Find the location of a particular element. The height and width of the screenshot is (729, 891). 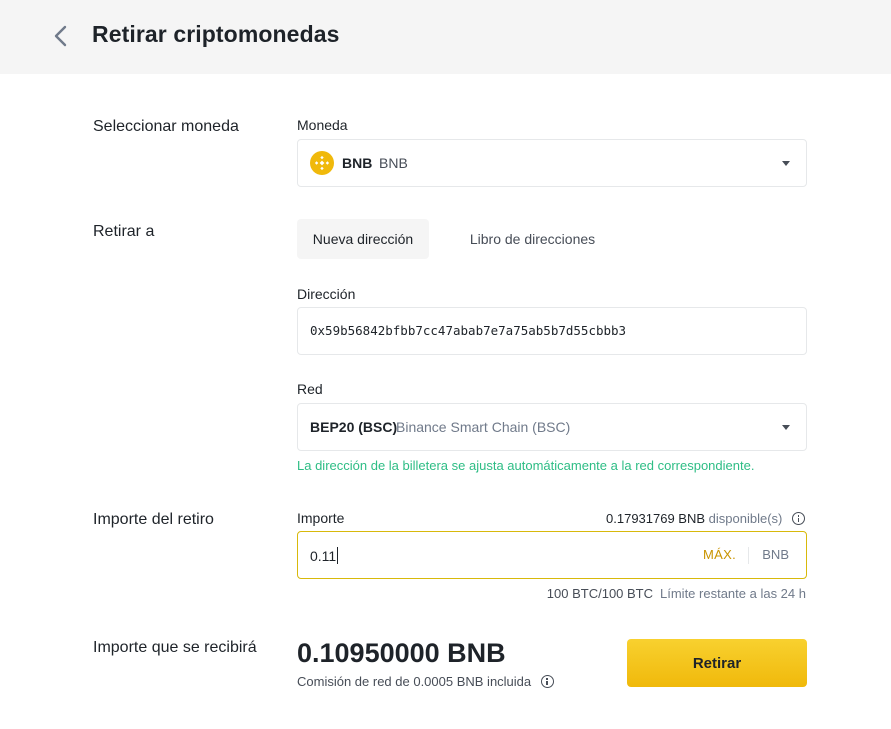

coin-name: BNB is located at coordinates (393, 163).